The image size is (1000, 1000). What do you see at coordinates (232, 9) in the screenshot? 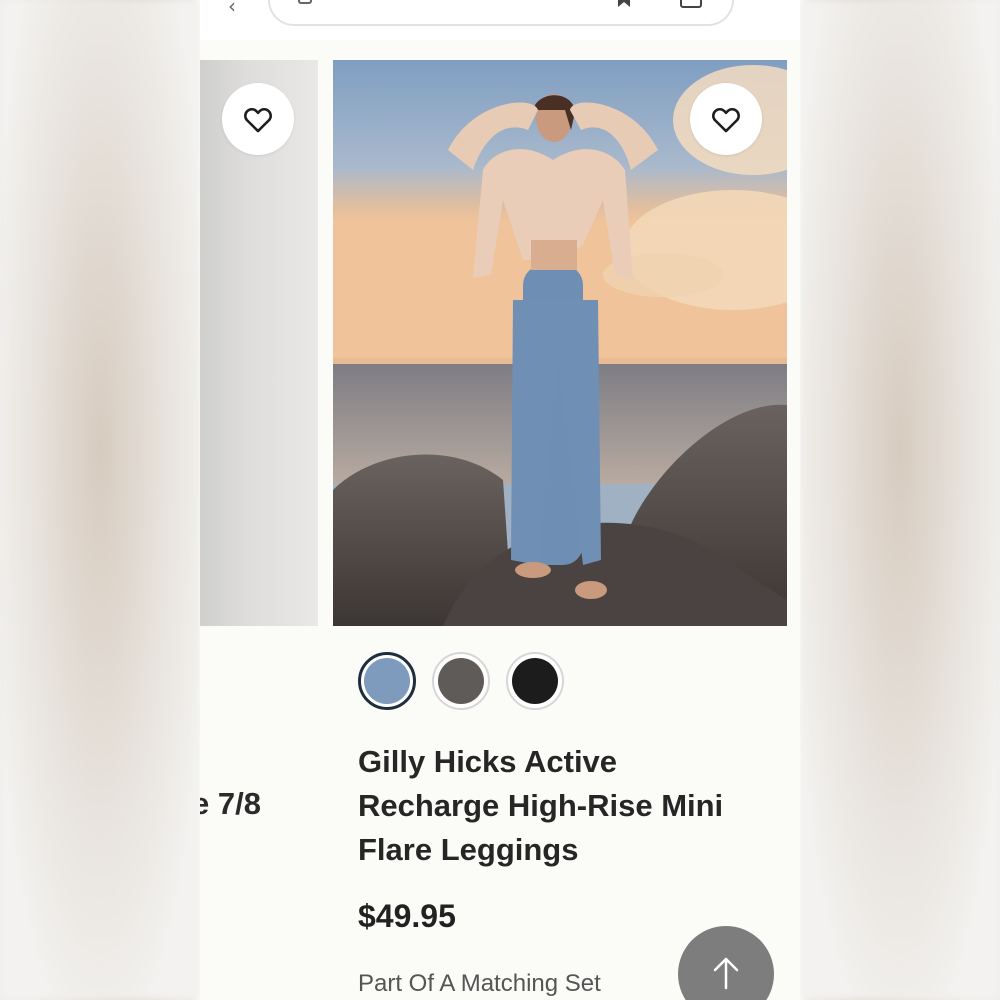
I see `back-arrow-icon: ‹` at bounding box center [232, 9].